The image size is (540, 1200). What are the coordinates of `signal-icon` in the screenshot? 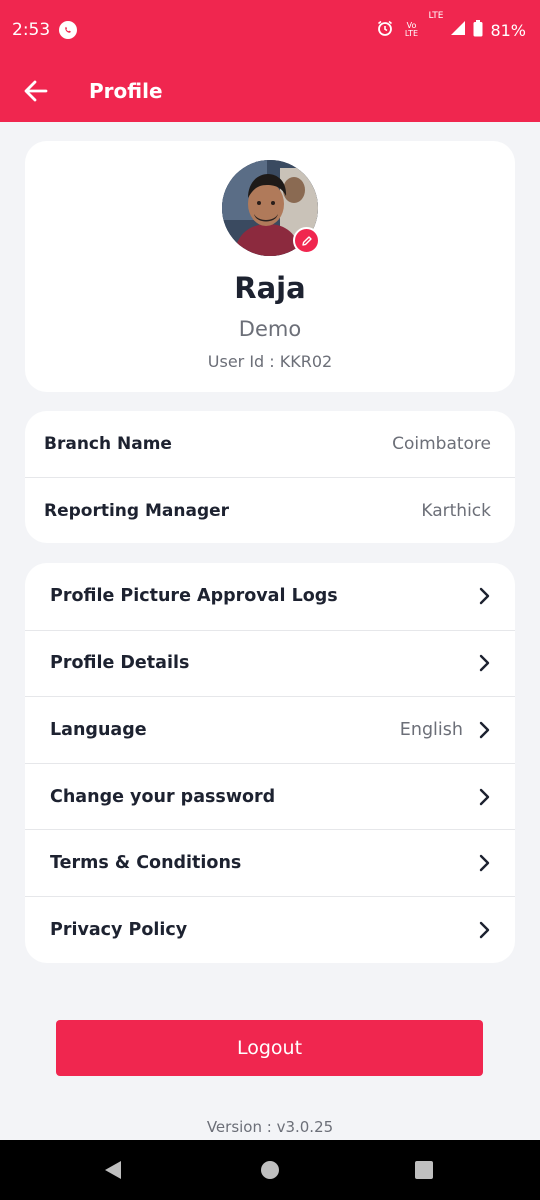 It's located at (458, 30).